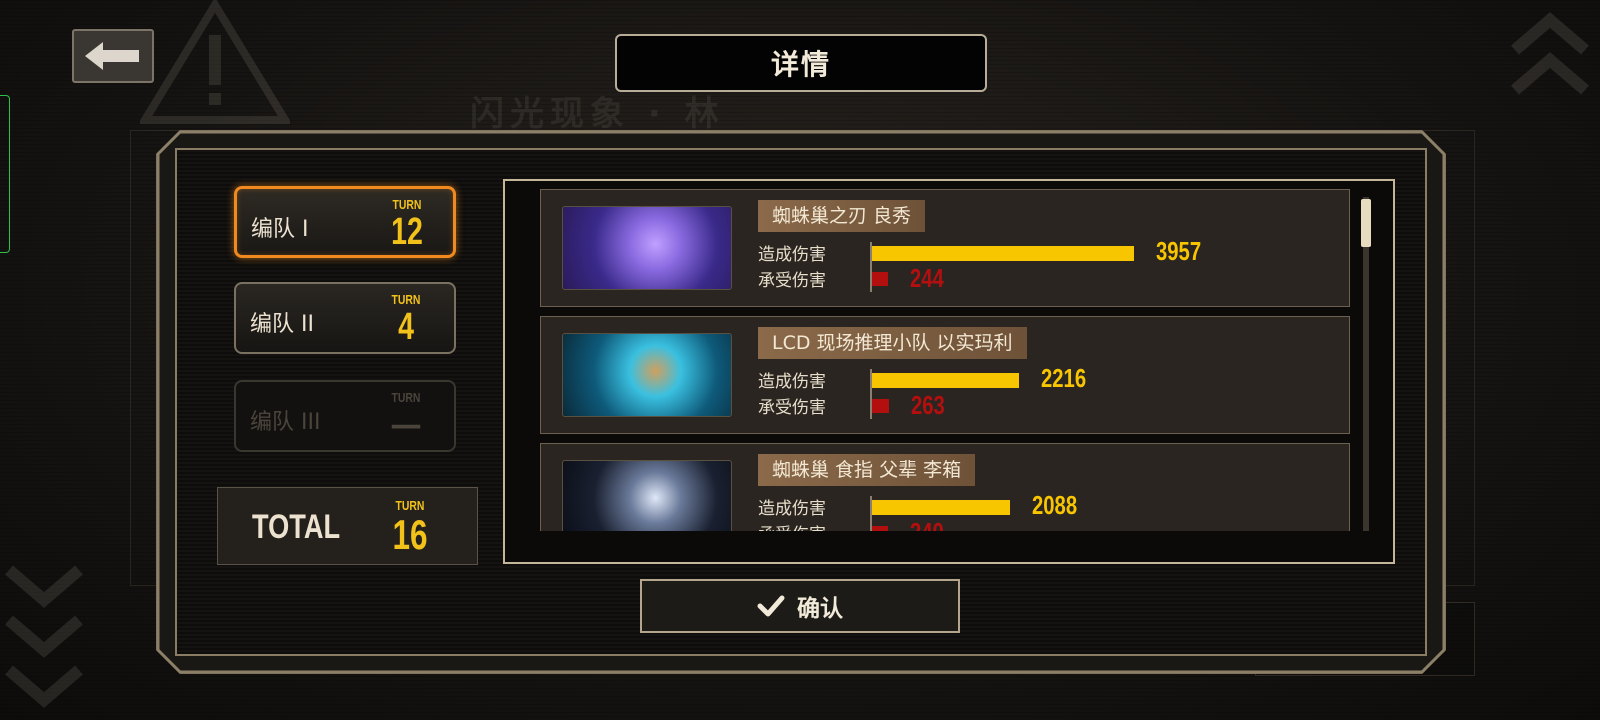 The width and height of the screenshot is (1600, 720). Describe the element at coordinates (945, 487) in the screenshot. I see `unit-card: 蜘蛛巢 食指 父辈 李箱造成伤害承受伤害 2088 240` at that location.